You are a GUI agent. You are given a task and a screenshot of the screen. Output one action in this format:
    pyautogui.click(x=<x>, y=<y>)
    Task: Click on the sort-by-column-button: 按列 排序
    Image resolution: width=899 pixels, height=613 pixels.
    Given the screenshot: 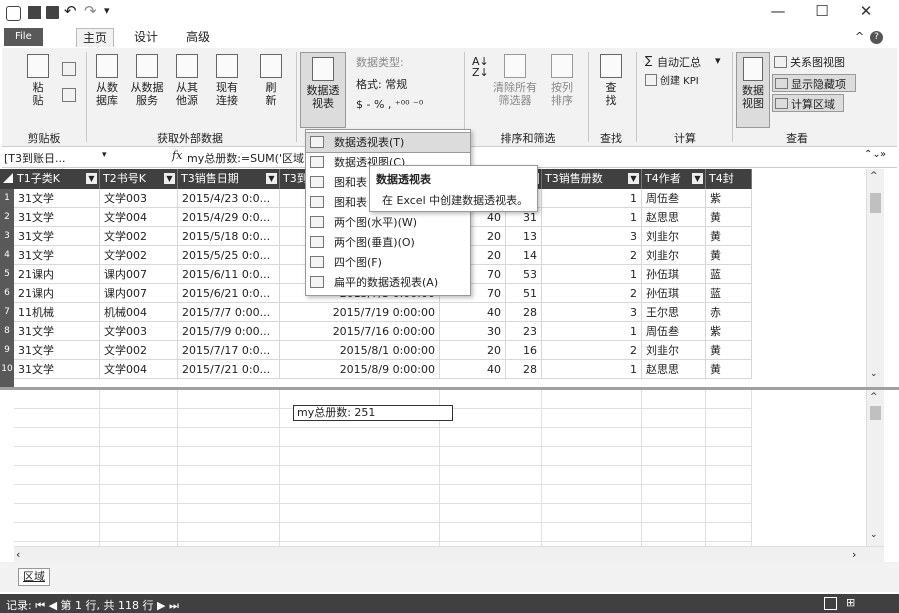 What is the action you would take?
    pyautogui.click(x=562, y=80)
    